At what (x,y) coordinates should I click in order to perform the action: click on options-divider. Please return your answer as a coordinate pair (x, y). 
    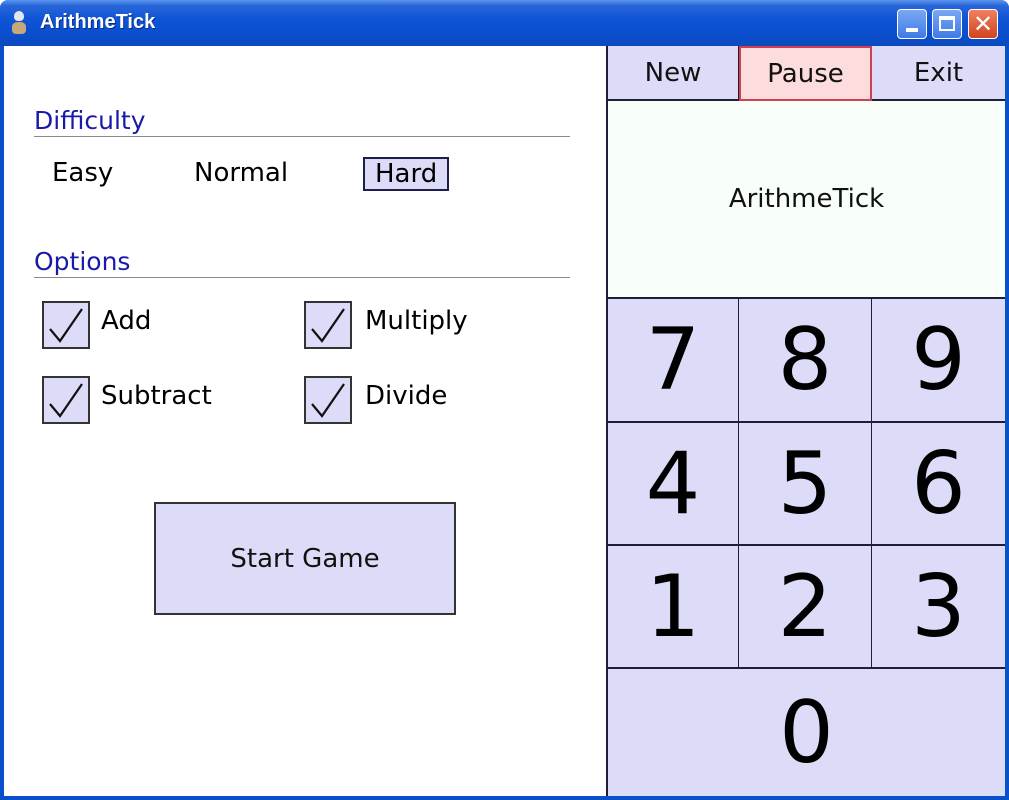
    Looking at the image, I should click on (302, 277).